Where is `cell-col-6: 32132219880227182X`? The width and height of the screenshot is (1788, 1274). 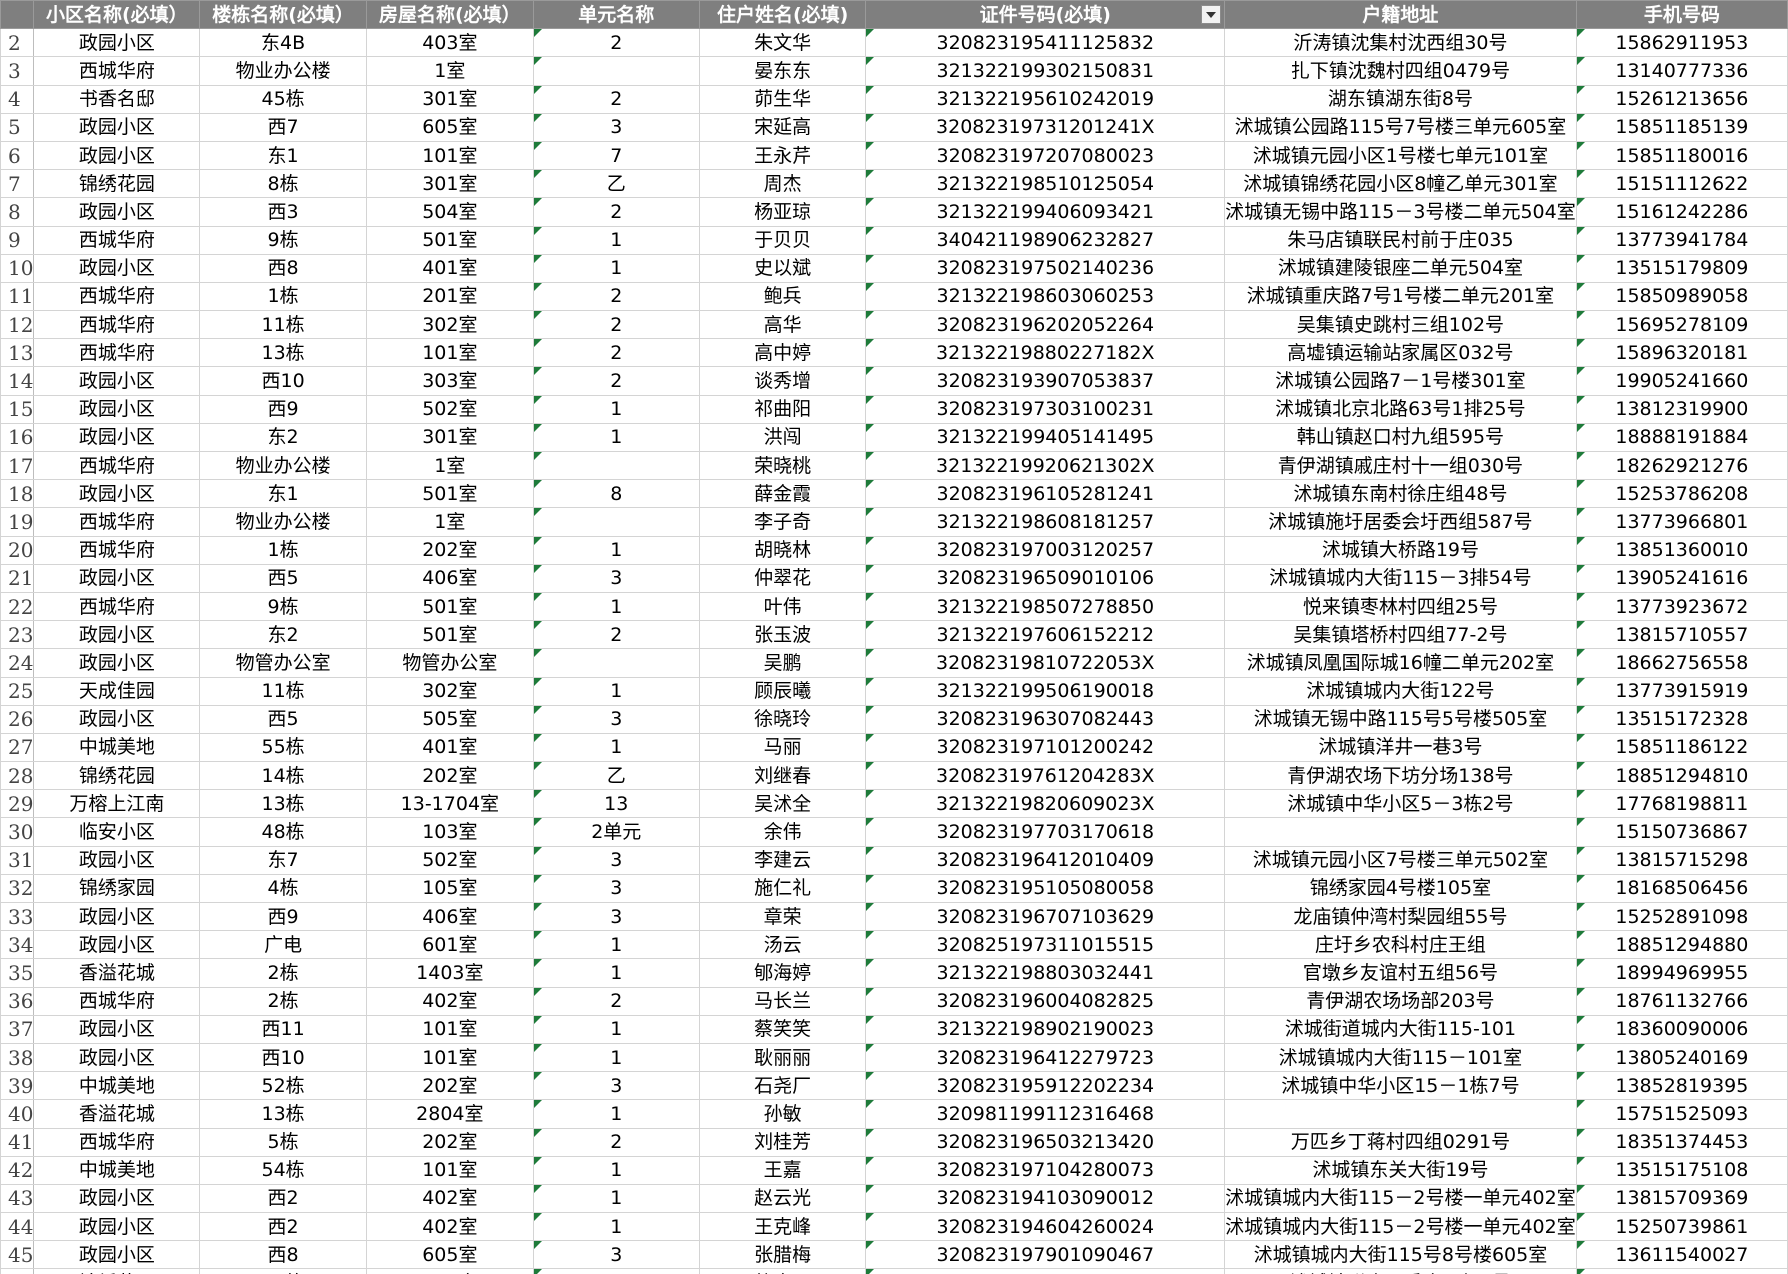 cell-col-6: 32132219880227182X is located at coordinates (1045, 353).